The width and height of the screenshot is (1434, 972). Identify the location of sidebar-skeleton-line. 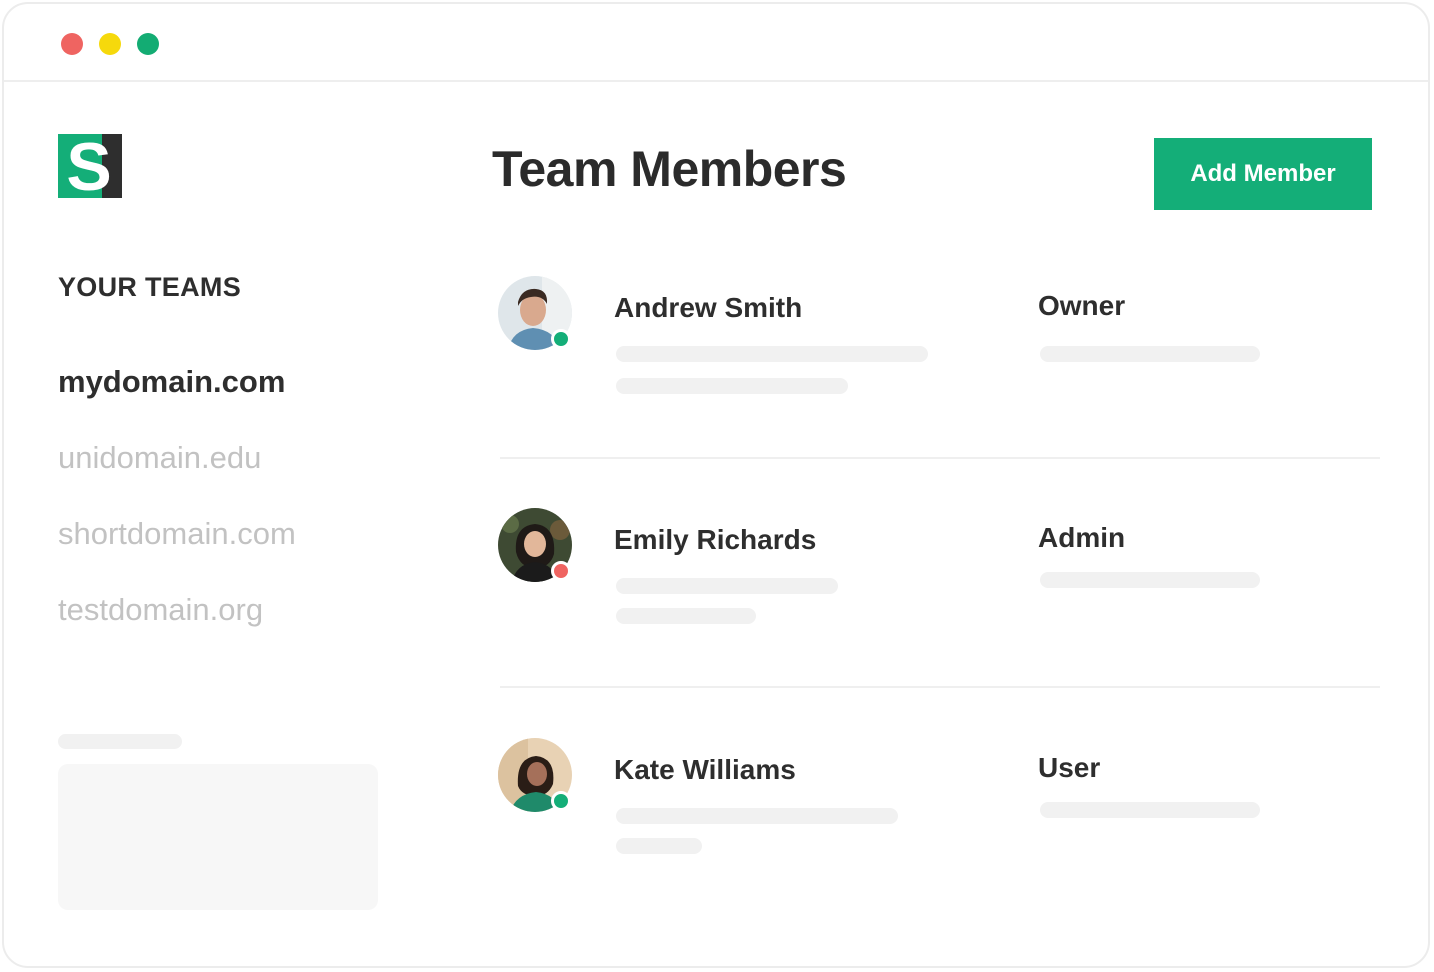
(120, 741).